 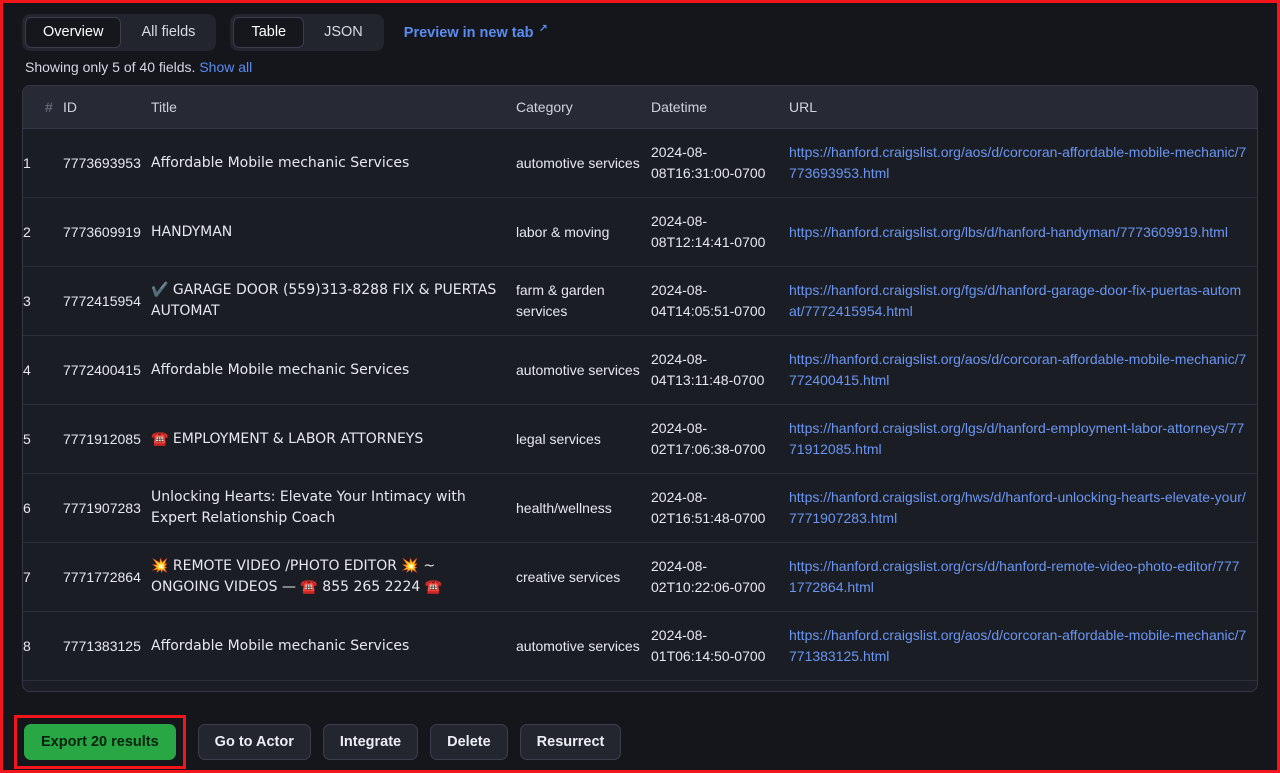 I want to click on table-header: # ID Title Category Datetime URL, so click(x=640, y=107).